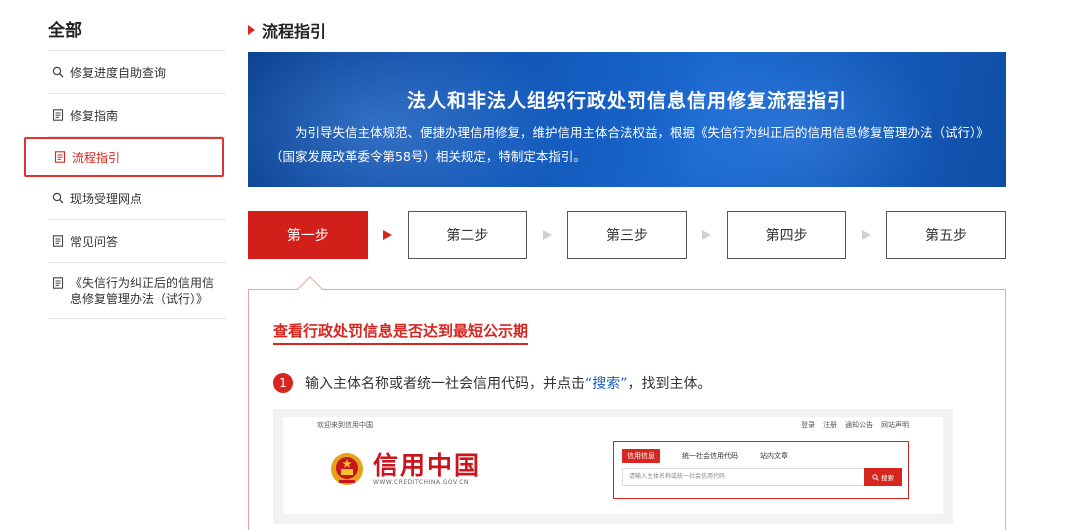 The height and width of the screenshot is (530, 1080). I want to click on example-logo: 信用中国 WWW.CREDITCHINA.GOV.CN, so click(405, 469).